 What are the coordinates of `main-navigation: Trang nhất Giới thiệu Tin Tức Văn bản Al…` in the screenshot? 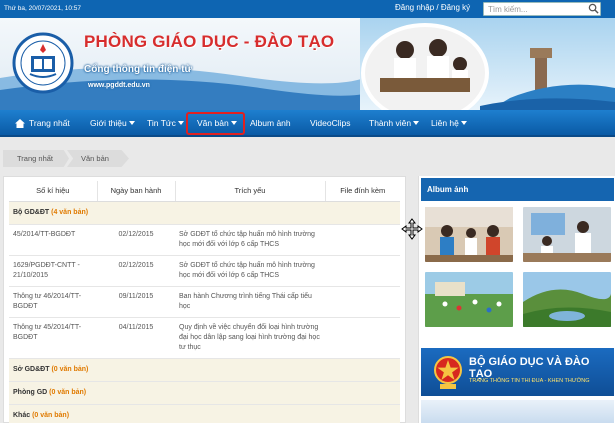 It's located at (307, 123).